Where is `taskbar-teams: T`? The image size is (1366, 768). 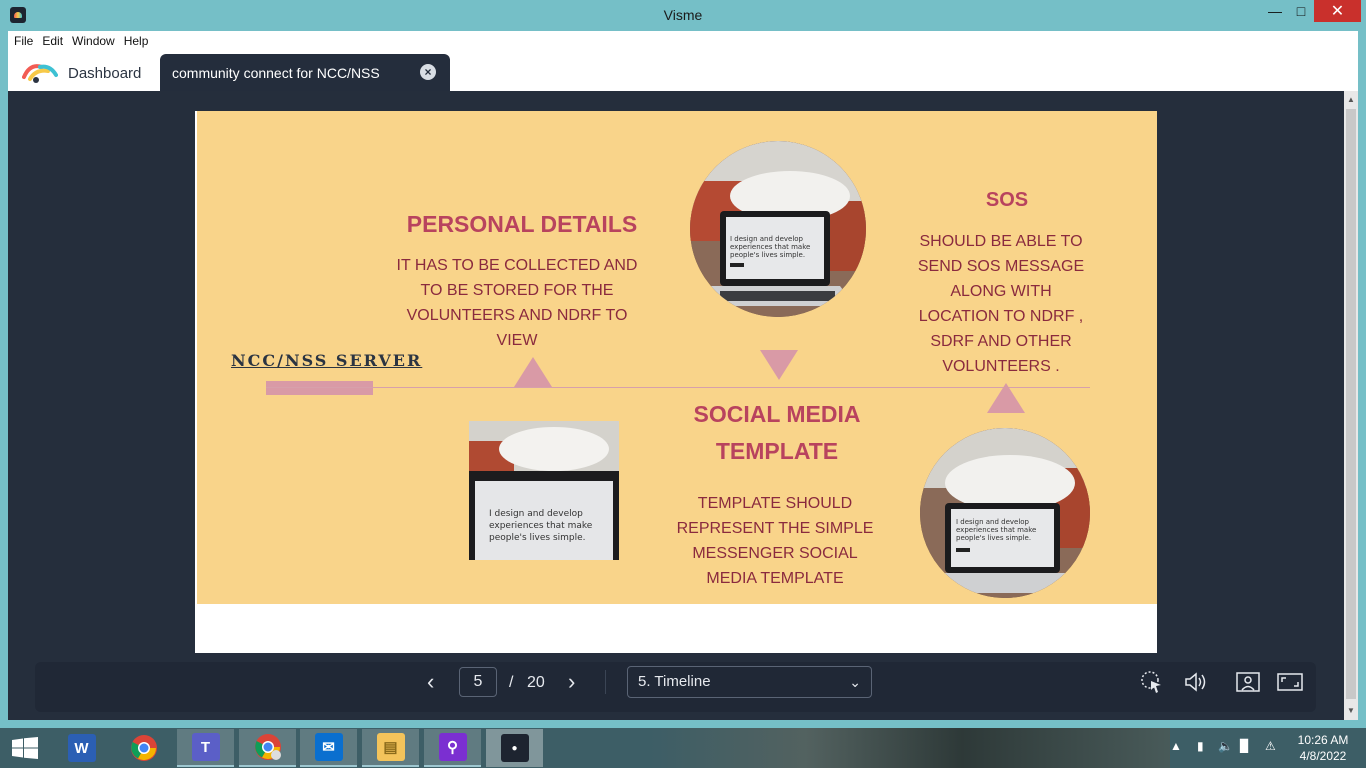 taskbar-teams: T is located at coordinates (205, 748).